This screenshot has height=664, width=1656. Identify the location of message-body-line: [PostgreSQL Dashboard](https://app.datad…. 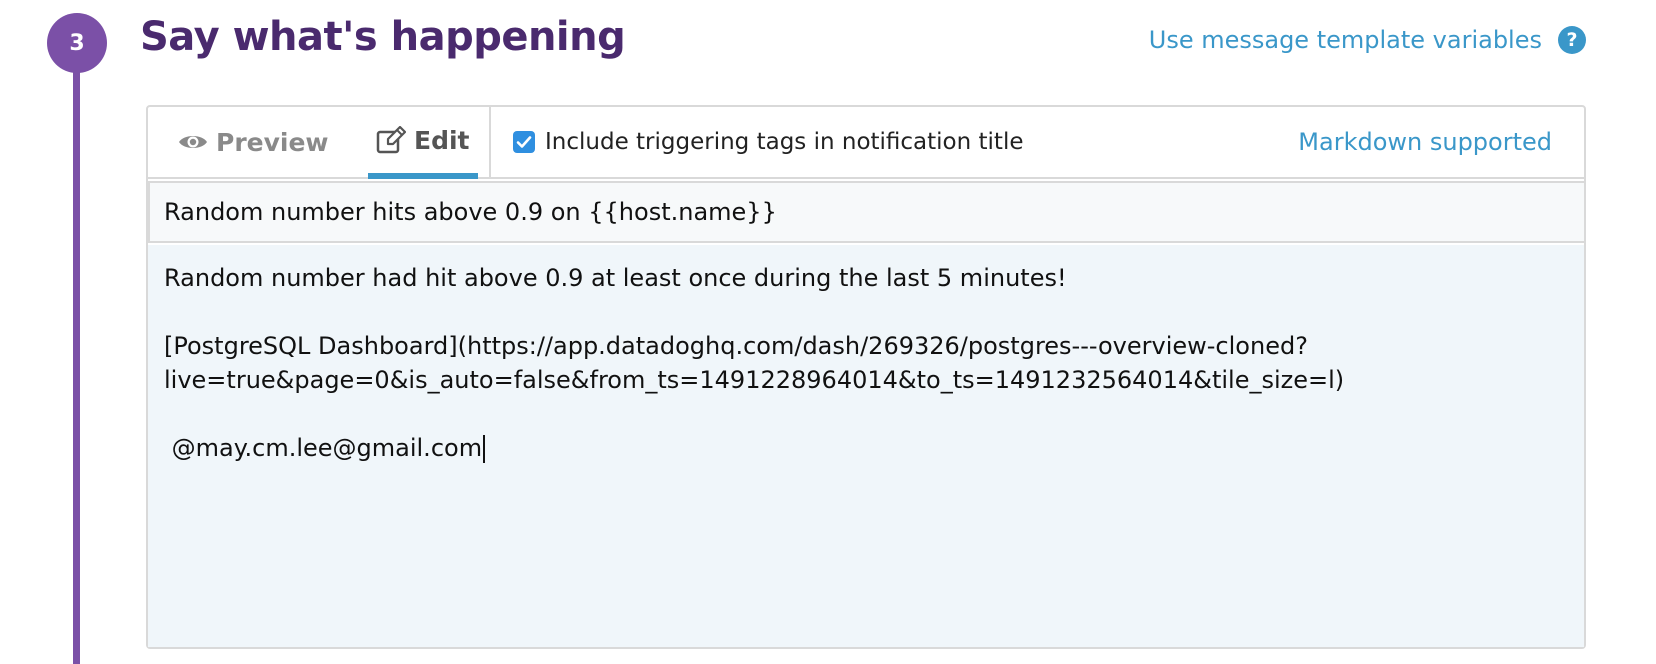
(736, 346).